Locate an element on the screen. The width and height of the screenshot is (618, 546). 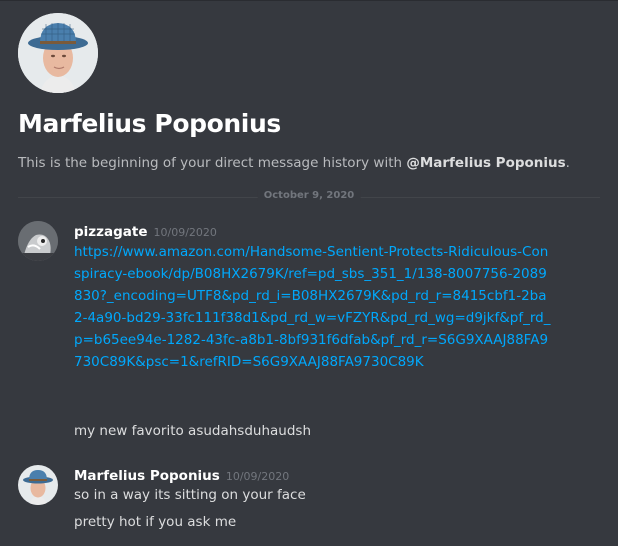
date-divider: October 9, 2020 is located at coordinates (309, 195).